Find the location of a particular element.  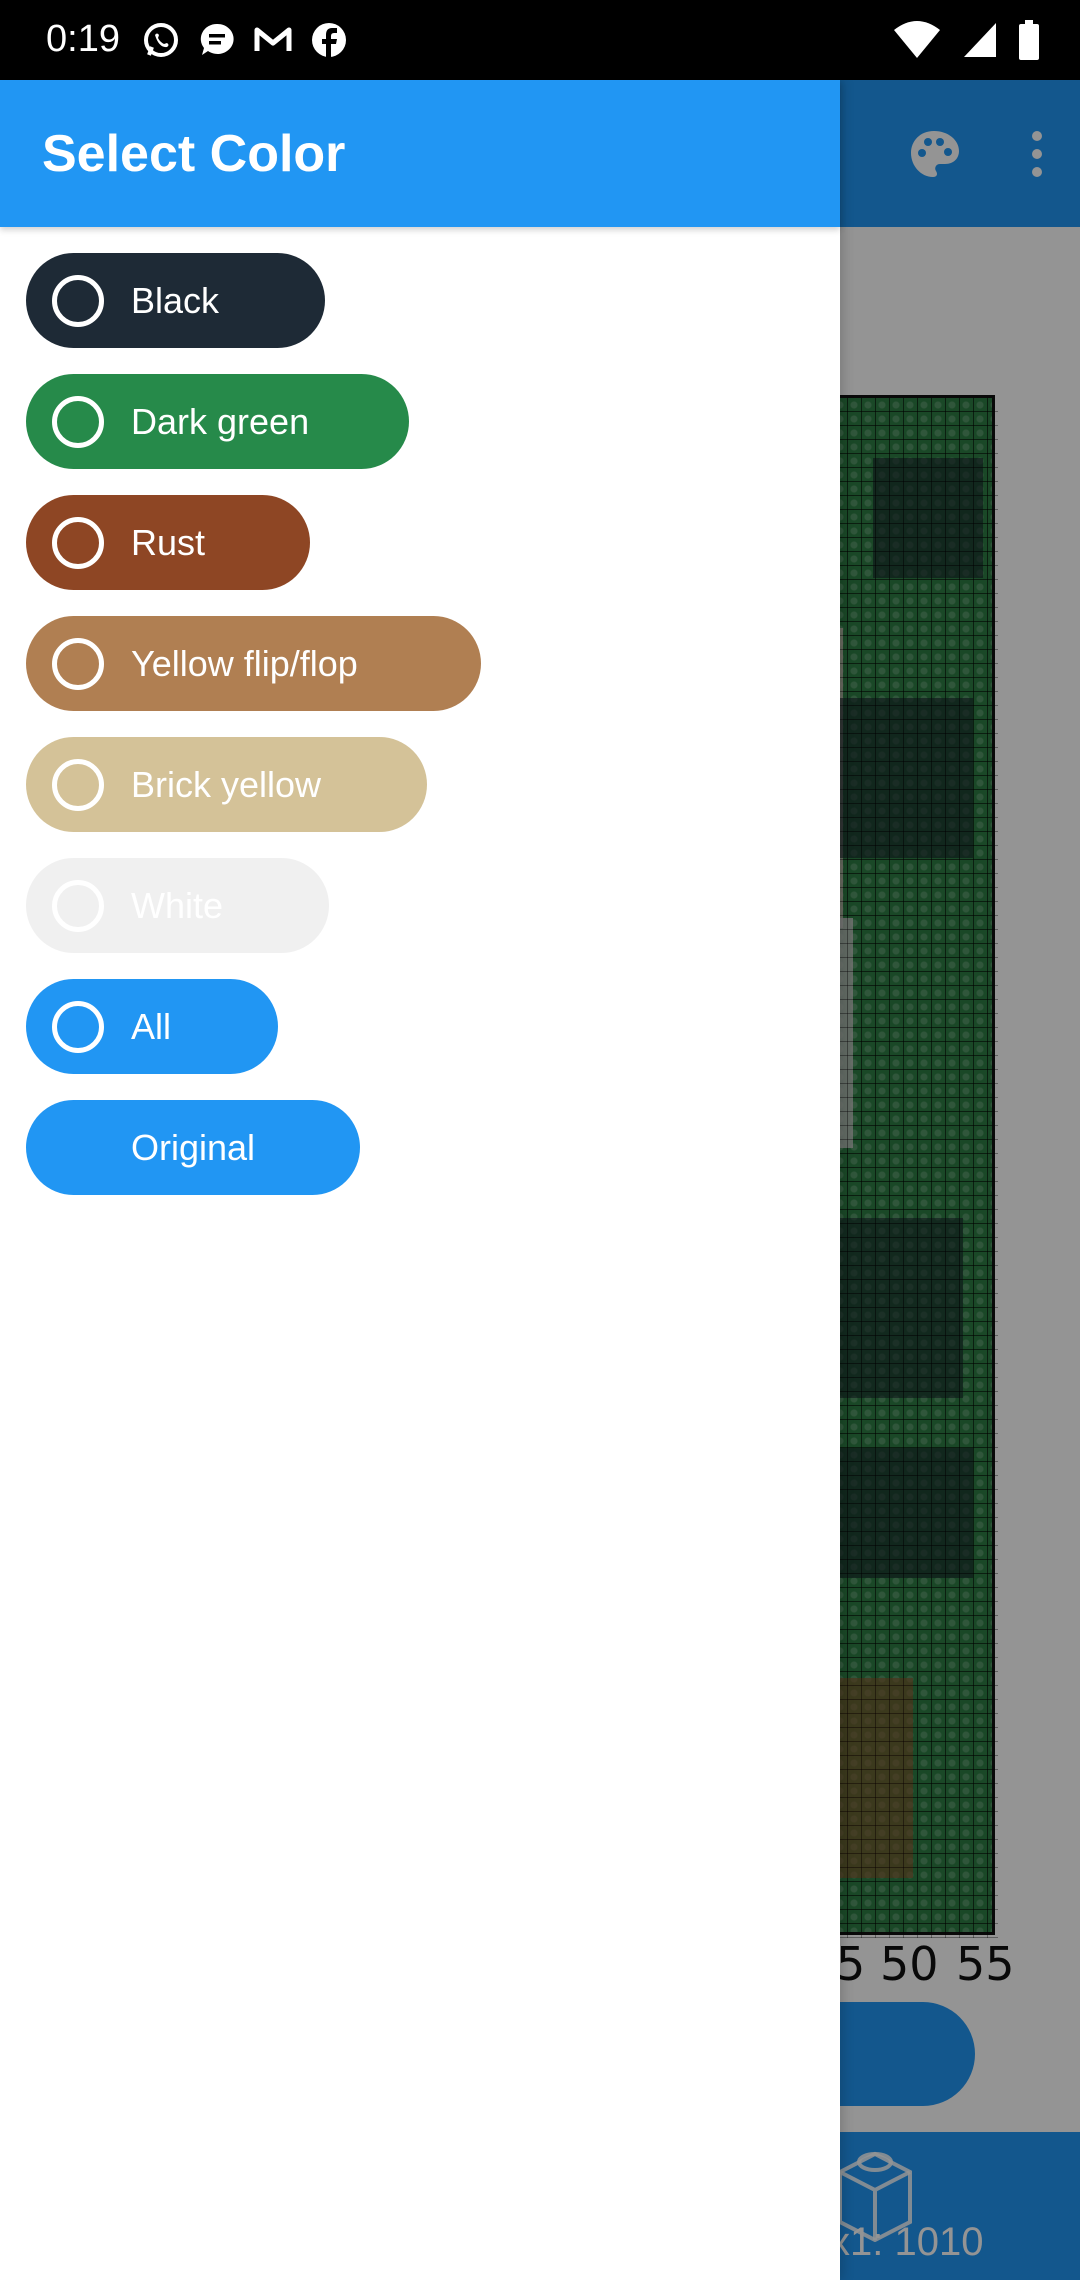

chip-label: White is located at coordinates (177, 905).